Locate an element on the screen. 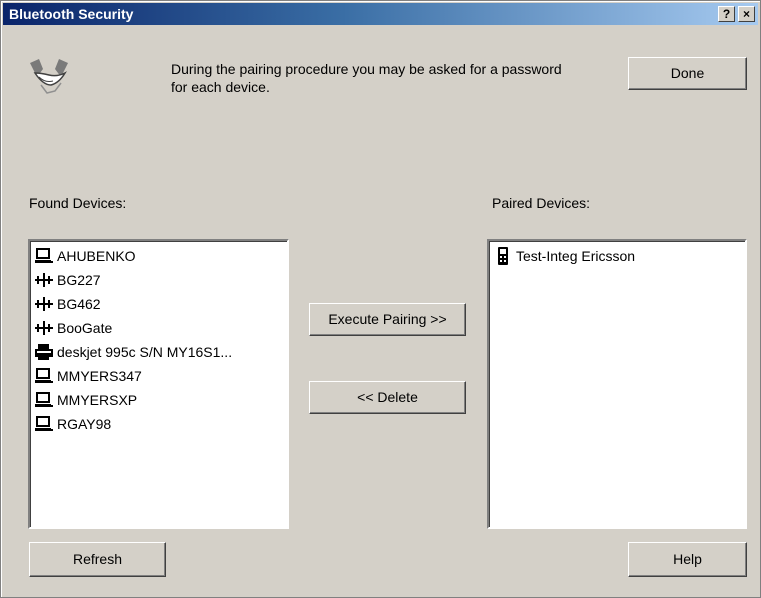 The image size is (761, 598). execute-pairing-label: Execute Pairing >> is located at coordinates (387, 319).